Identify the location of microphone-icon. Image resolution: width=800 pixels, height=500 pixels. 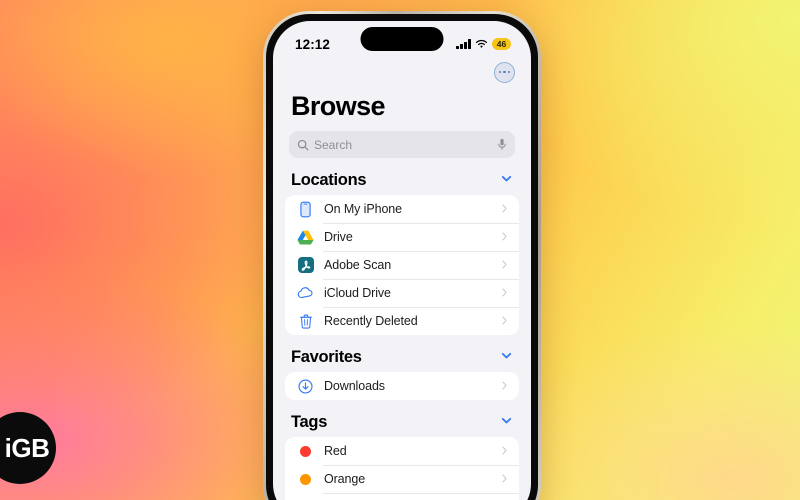
(502, 144).